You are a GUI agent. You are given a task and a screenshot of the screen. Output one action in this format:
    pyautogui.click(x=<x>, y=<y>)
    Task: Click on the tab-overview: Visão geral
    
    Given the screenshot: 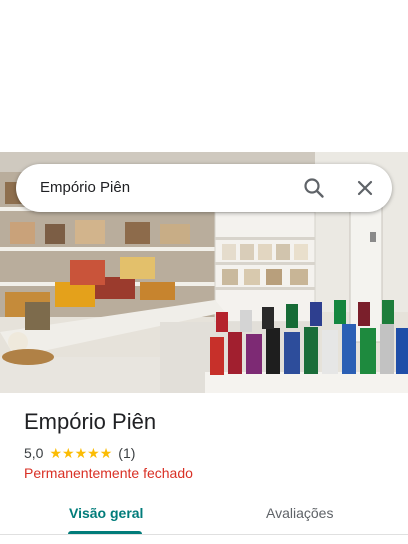 What is the action you would take?
    pyautogui.click(x=106, y=513)
    